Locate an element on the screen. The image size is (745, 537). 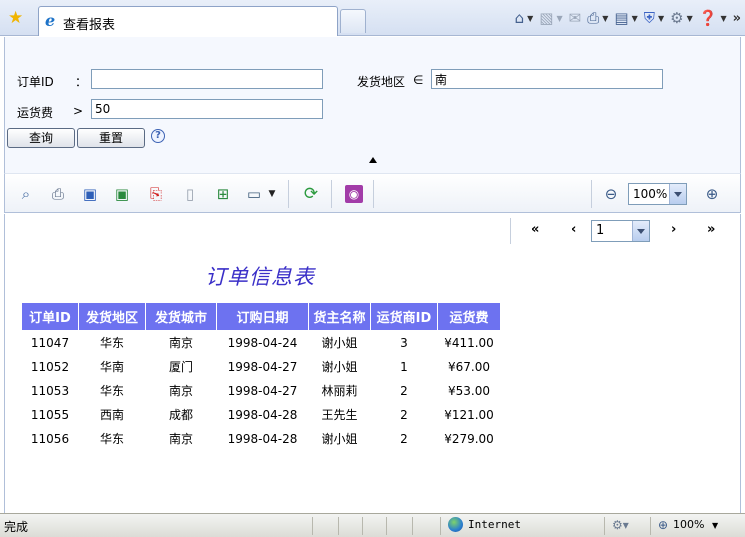
search-report-icon: ⌕ is located at coordinates (26, 194).